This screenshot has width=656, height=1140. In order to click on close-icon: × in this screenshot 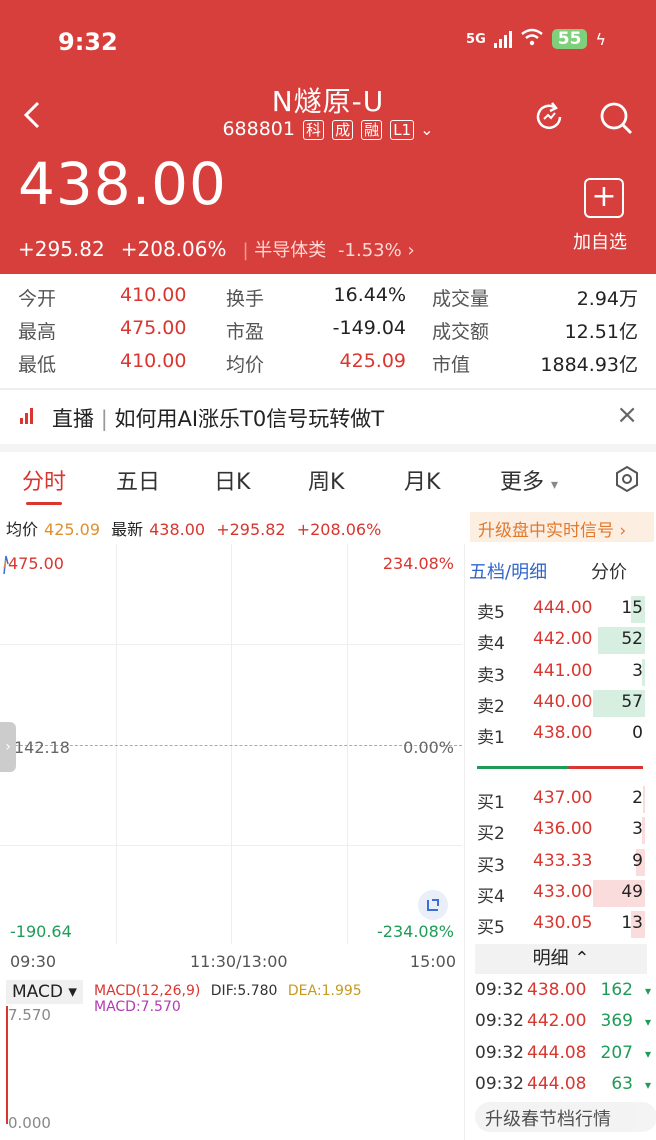, I will do `click(627, 415)`.